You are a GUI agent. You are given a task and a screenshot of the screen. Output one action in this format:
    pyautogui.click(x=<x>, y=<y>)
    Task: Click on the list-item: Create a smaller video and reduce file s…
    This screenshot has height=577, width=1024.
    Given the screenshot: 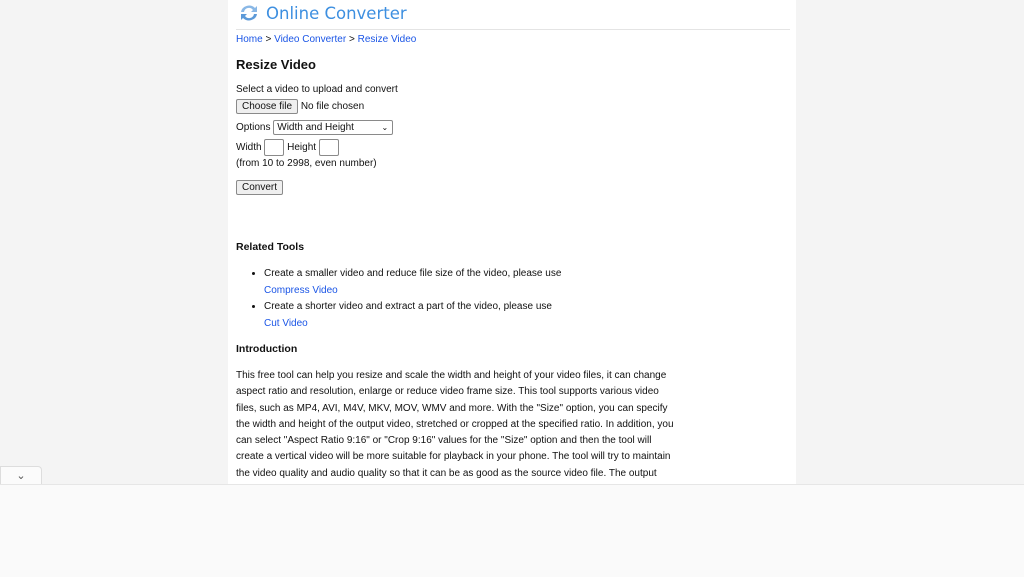 What is the action you would take?
    pyautogui.click(x=464, y=282)
    